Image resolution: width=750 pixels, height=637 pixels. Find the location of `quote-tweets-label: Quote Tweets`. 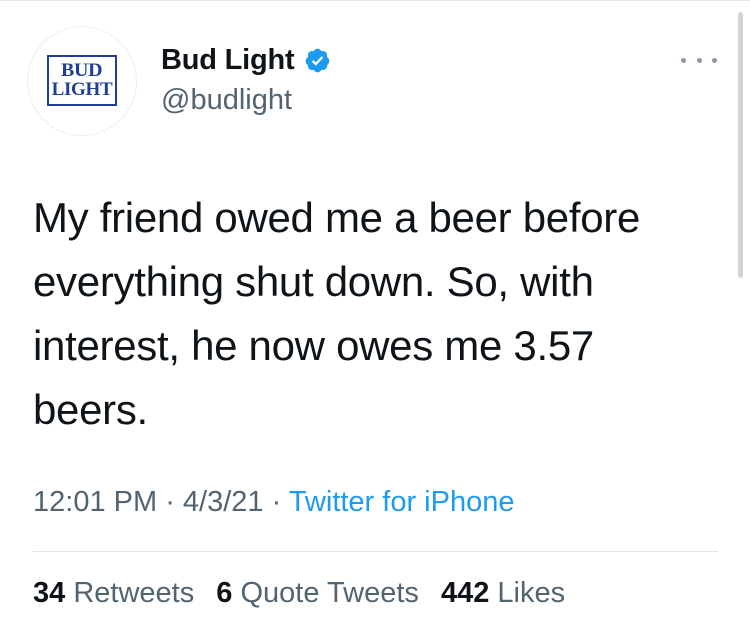

quote-tweets-label: Quote Tweets is located at coordinates (329, 593).